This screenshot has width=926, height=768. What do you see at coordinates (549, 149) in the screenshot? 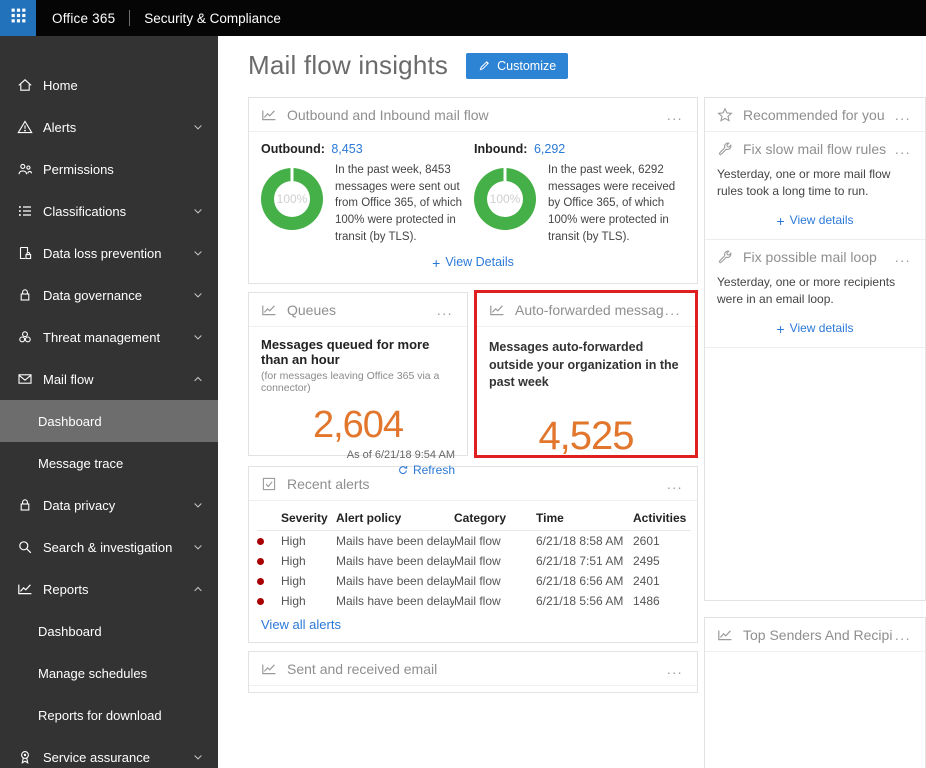
I see `inbound-value: 6,292` at bounding box center [549, 149].